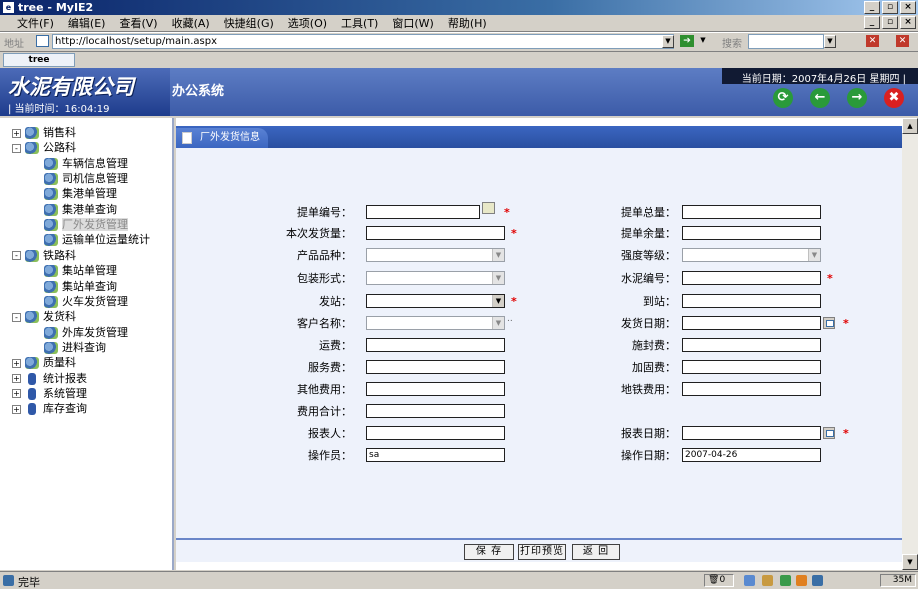 This screenshot has width=918, height=589. I want to click on menu-groups: 快捷组(G), so click(249, 23).